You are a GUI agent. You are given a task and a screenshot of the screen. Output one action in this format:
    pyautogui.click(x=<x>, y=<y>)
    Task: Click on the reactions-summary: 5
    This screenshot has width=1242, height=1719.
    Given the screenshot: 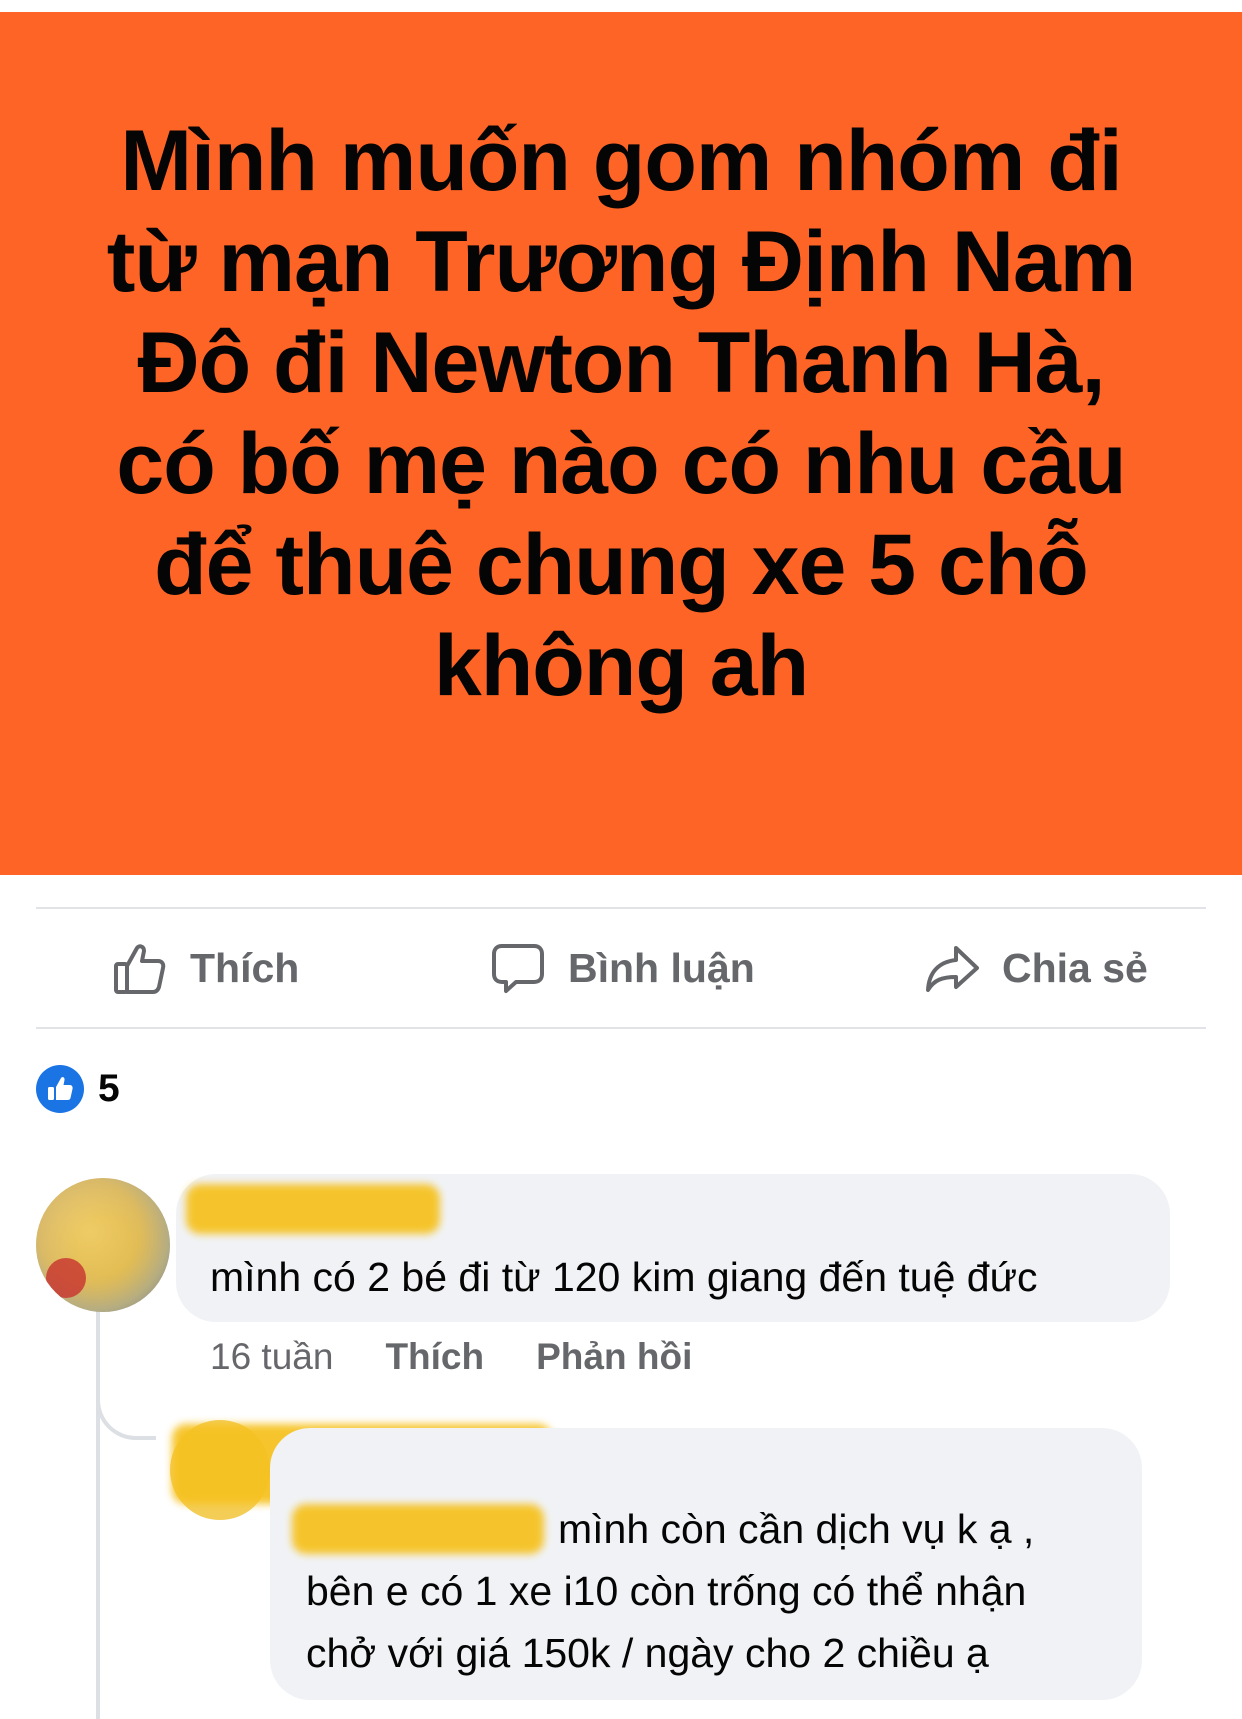 What is the action you would take?
    pyautogui.click(x=78, y=1089)
    